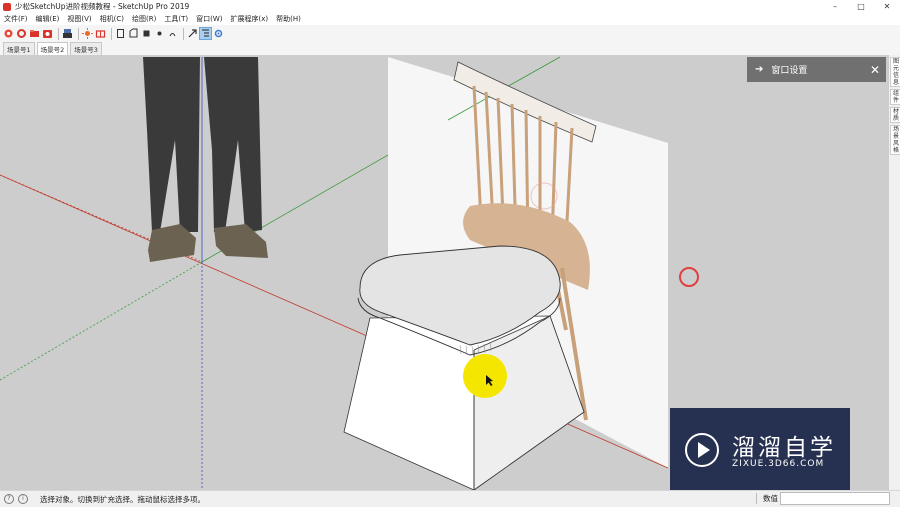 The height and width of the screenshot is (507, 900). I want to click on toolbar, so click(450, 33).